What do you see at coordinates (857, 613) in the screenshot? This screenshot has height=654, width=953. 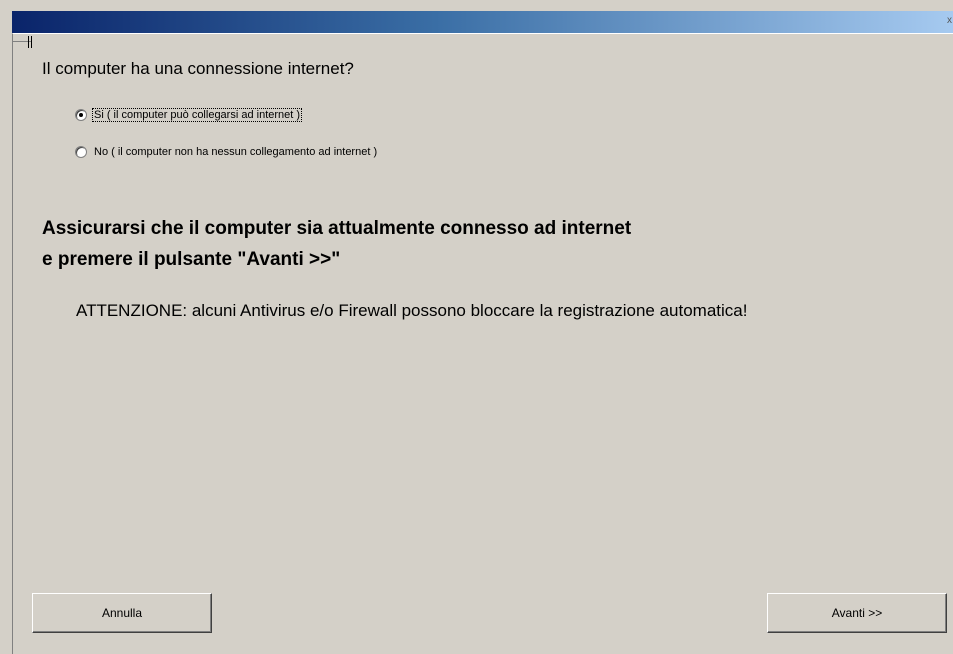 I see `next-button: Avanti >>` at bounding box center [857, 613].